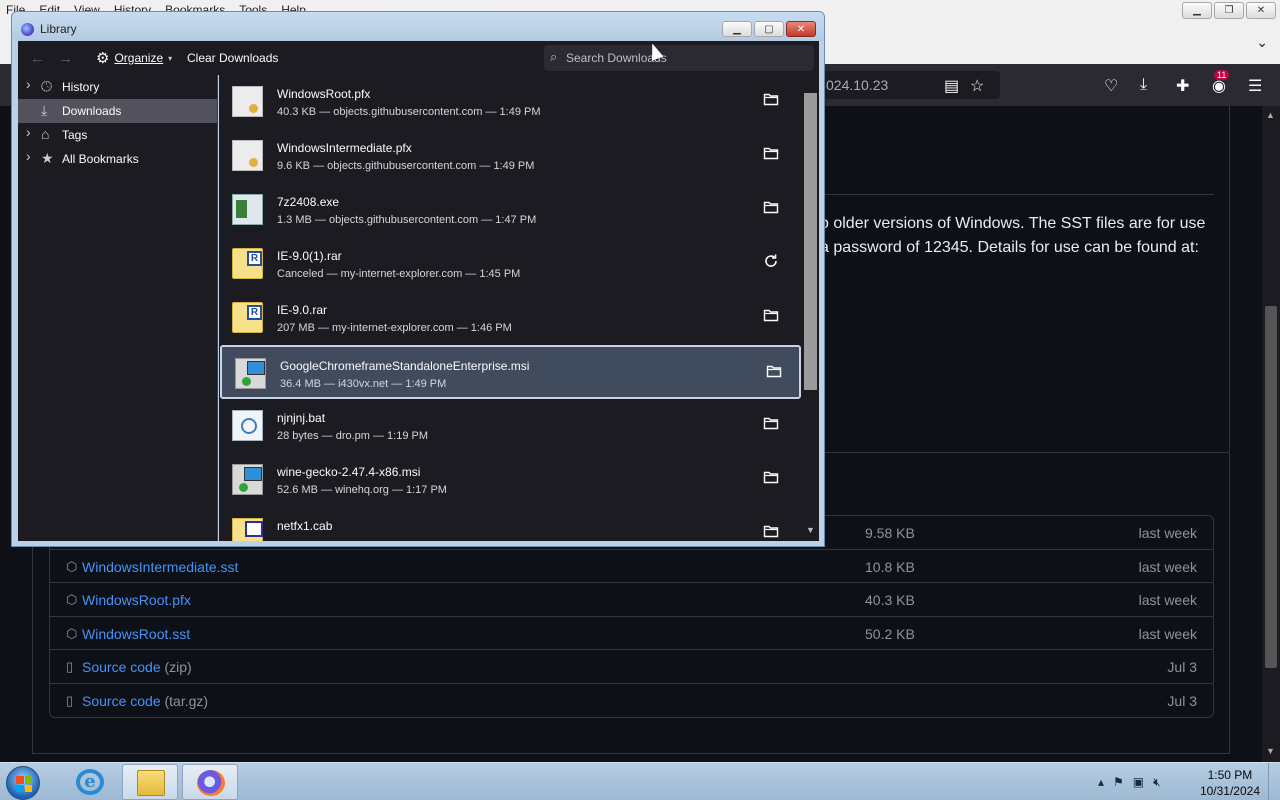  Describe the element at coordinates (1182, 86) in the screenshot. I see `extensions-icon: ✚` at that location.